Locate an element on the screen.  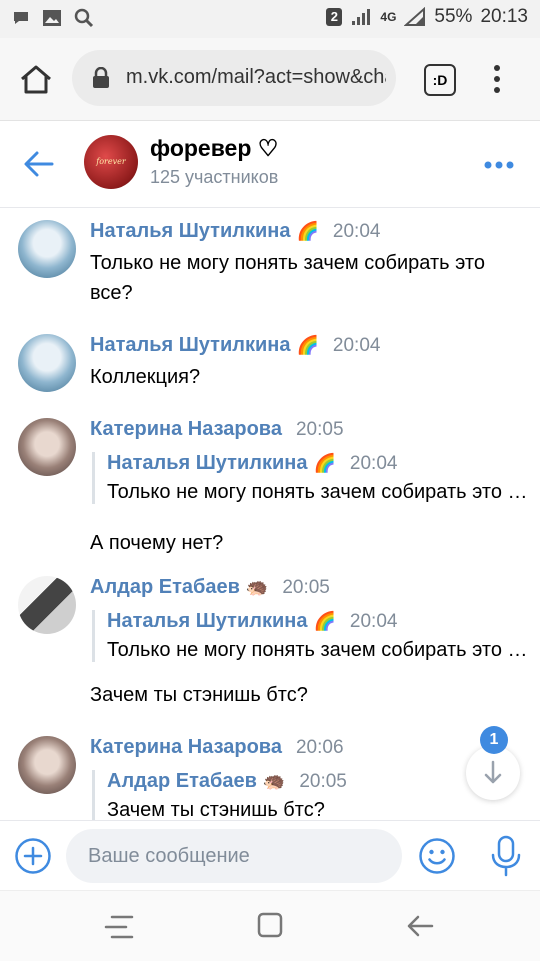
recent-apps-icon is located at coordinates (119, 926).